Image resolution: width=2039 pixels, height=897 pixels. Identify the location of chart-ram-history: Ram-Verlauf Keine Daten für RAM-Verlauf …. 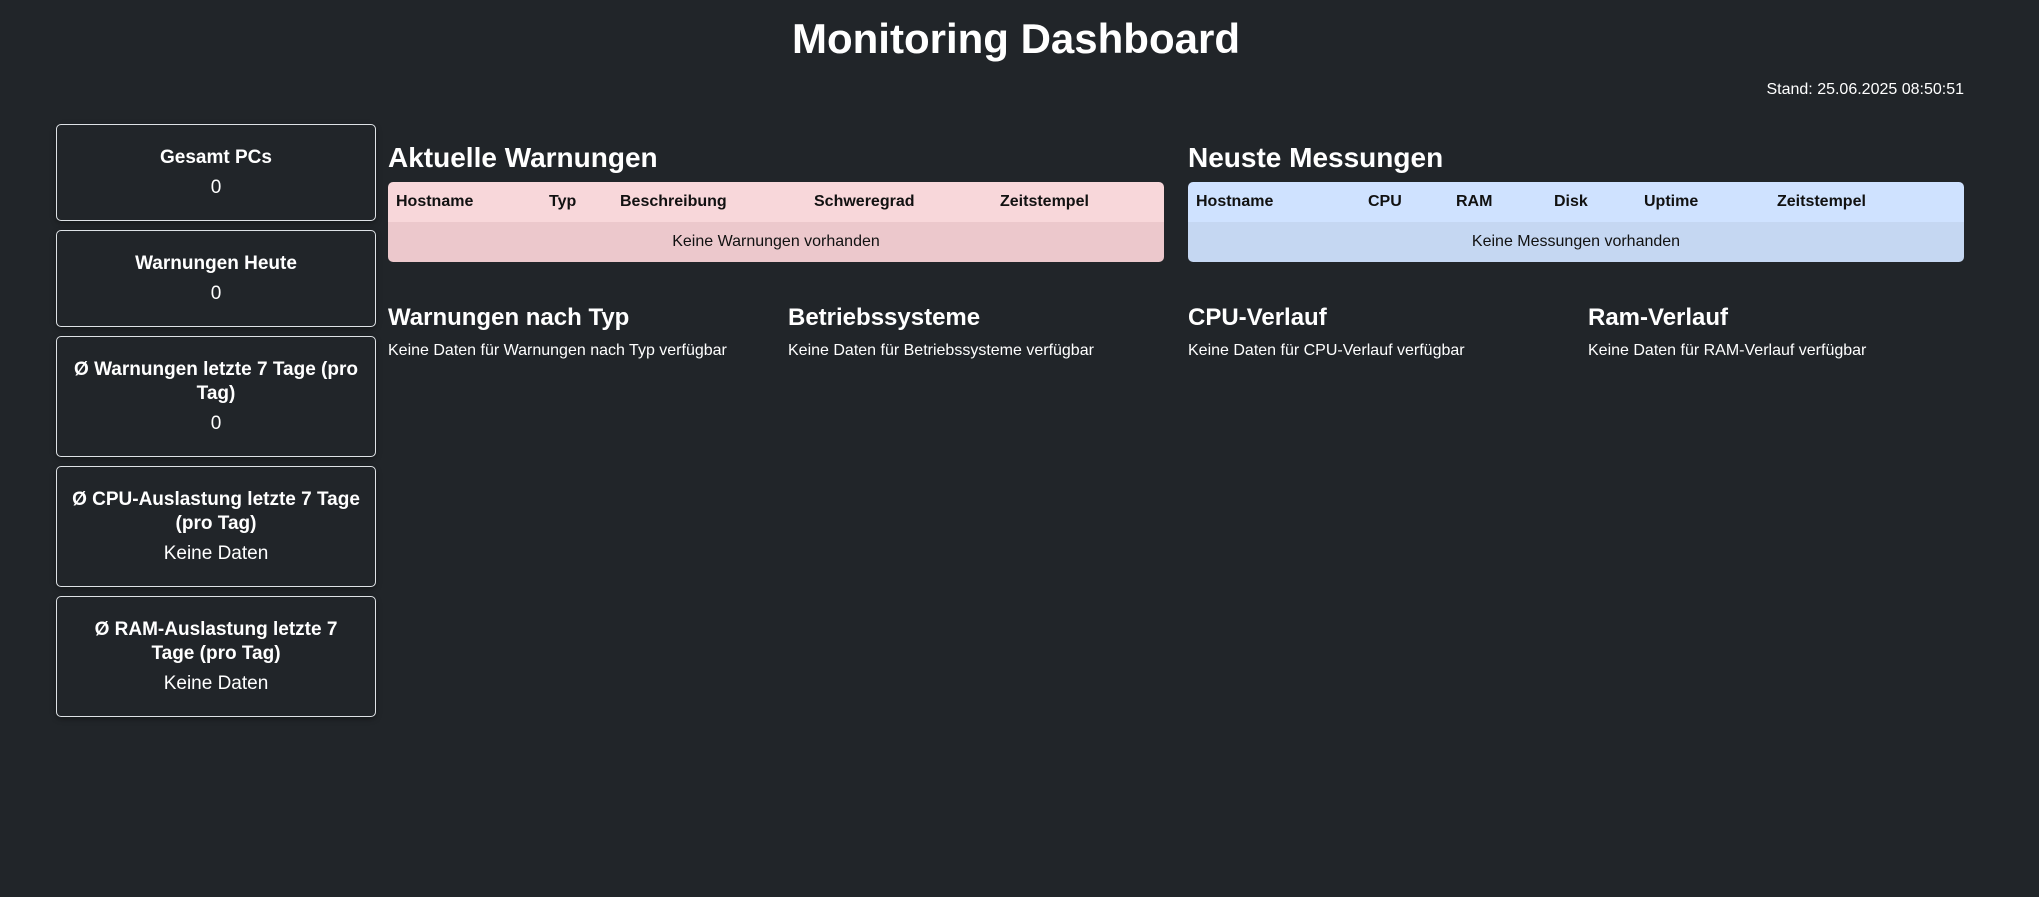
(1778, 332).